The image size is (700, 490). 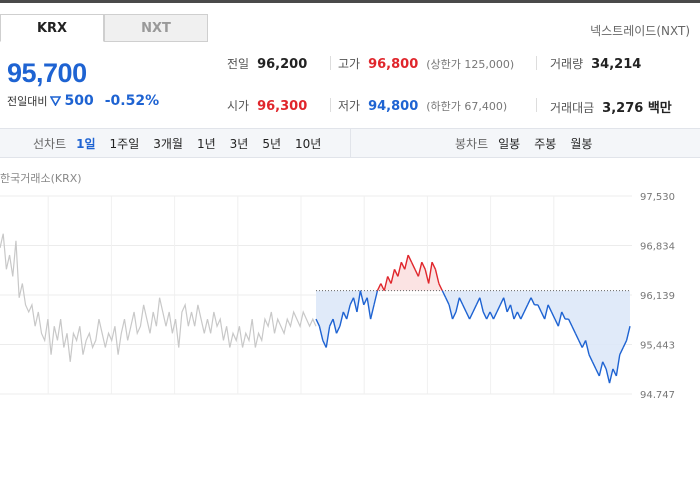 What do you see at coordinates (657, 346) in the screenshot?
I see `y-tick-label: 95,443` at bounding box center [657, 346].